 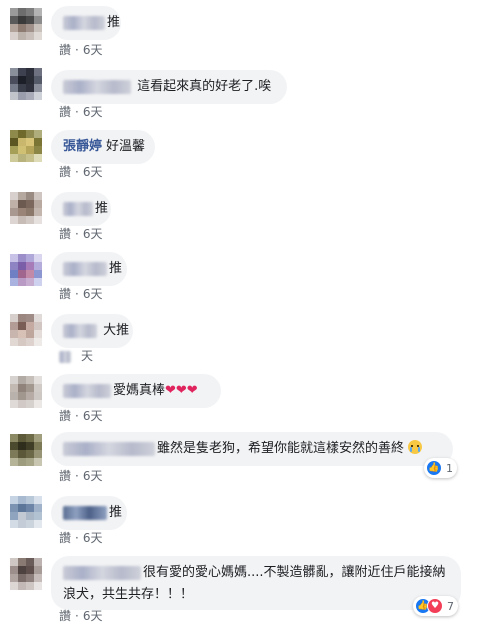 I want to click on reaction-total: 1, so click(x=449, y=468).